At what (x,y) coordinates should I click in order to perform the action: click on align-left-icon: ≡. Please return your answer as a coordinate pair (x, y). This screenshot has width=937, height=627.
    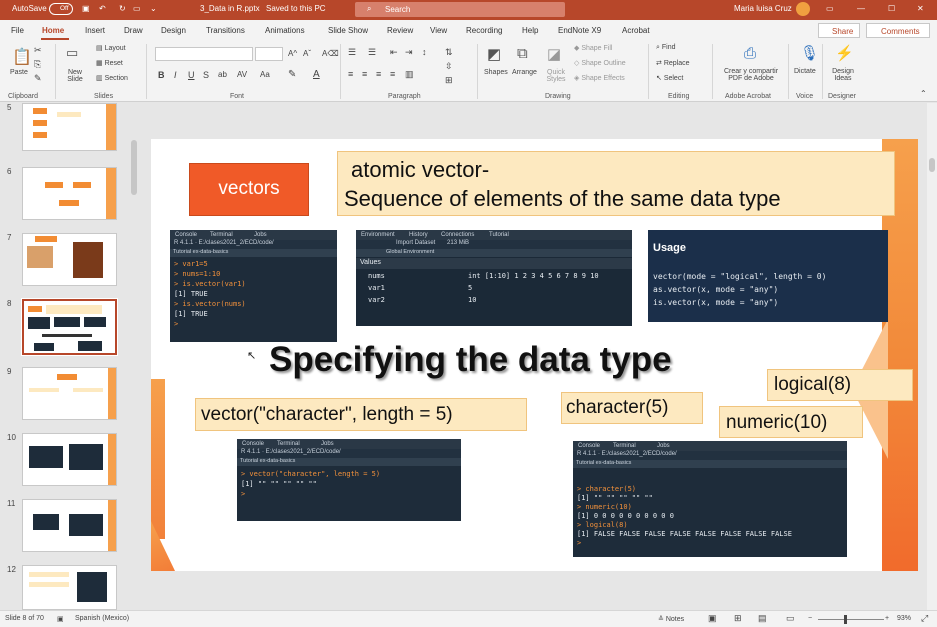
    Looking at the image, I should click on (350, 74).